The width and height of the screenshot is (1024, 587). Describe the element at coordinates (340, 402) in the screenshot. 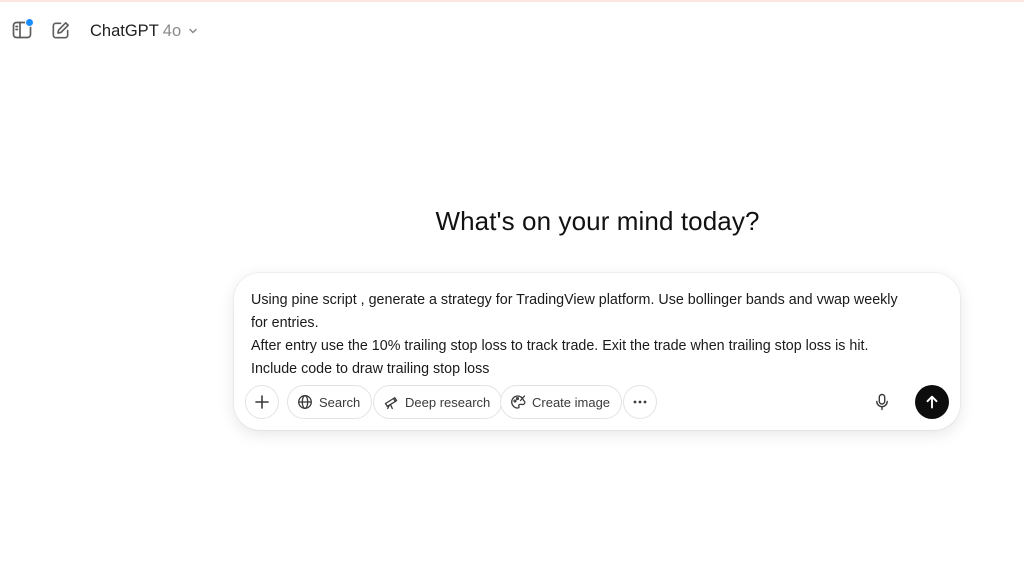

I see `search-tool-label: Search` at that location.